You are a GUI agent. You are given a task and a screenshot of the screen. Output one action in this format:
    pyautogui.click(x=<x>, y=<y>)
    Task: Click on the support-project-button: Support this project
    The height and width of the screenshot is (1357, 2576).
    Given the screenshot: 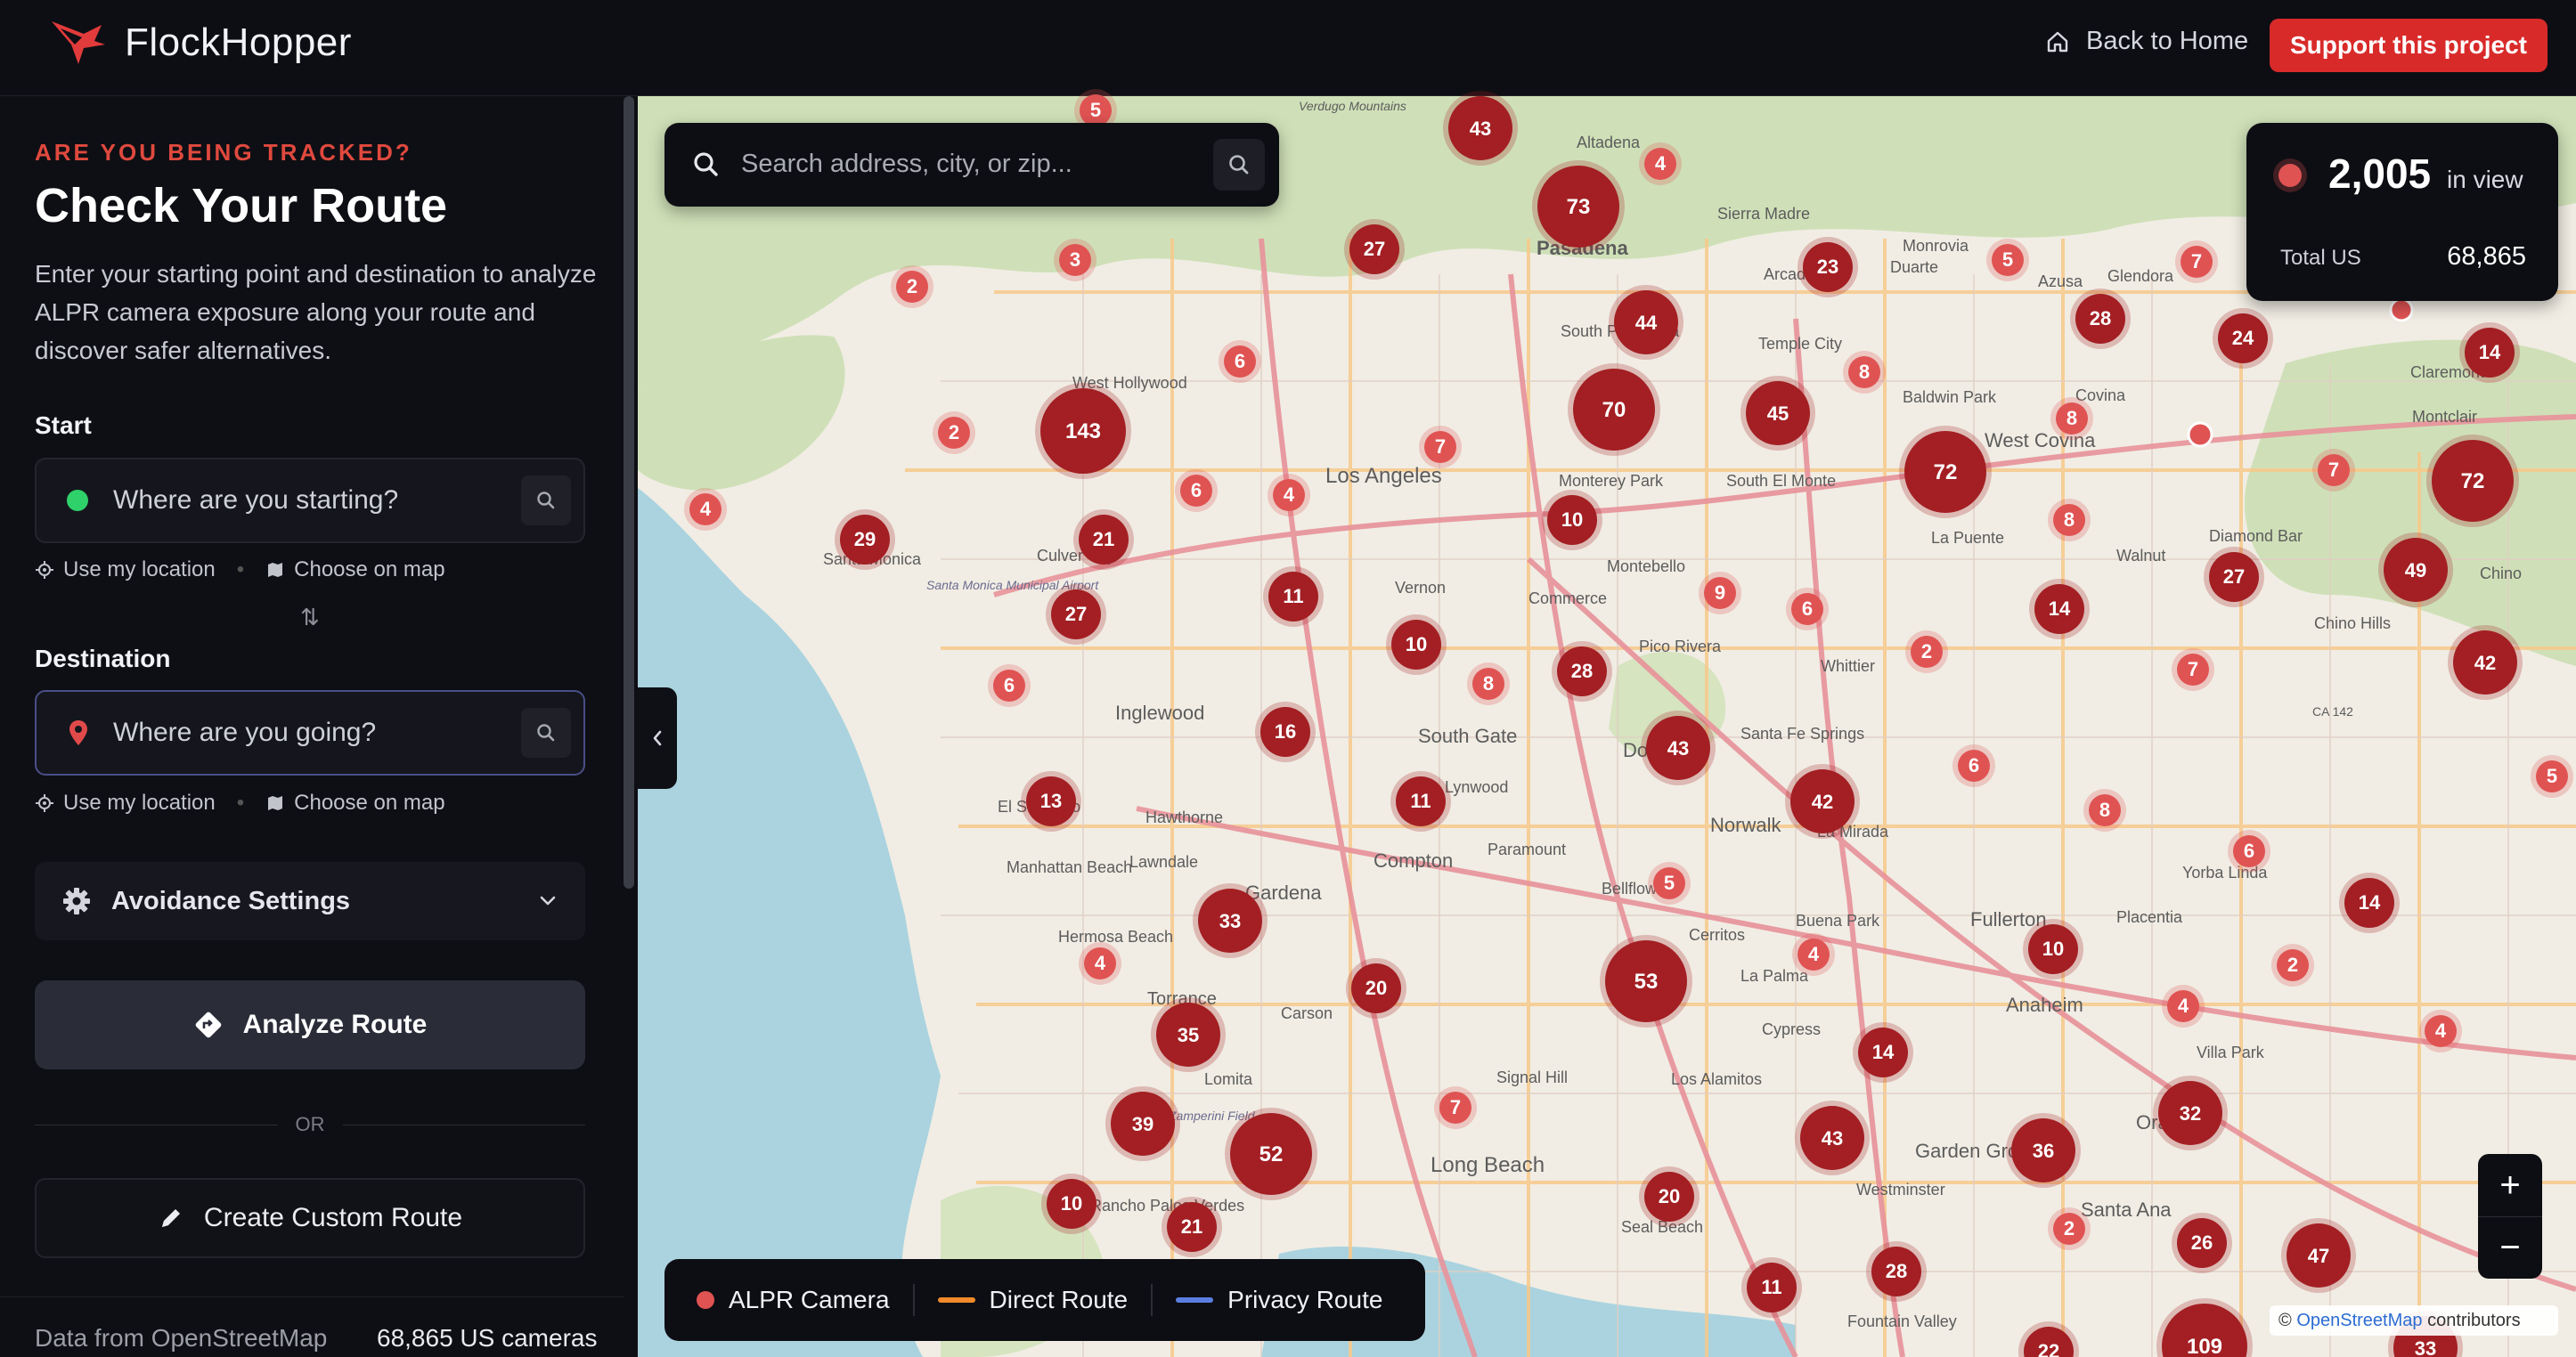 What is the action you would take?
    pyautogui.click(x=2408, y=45)
    